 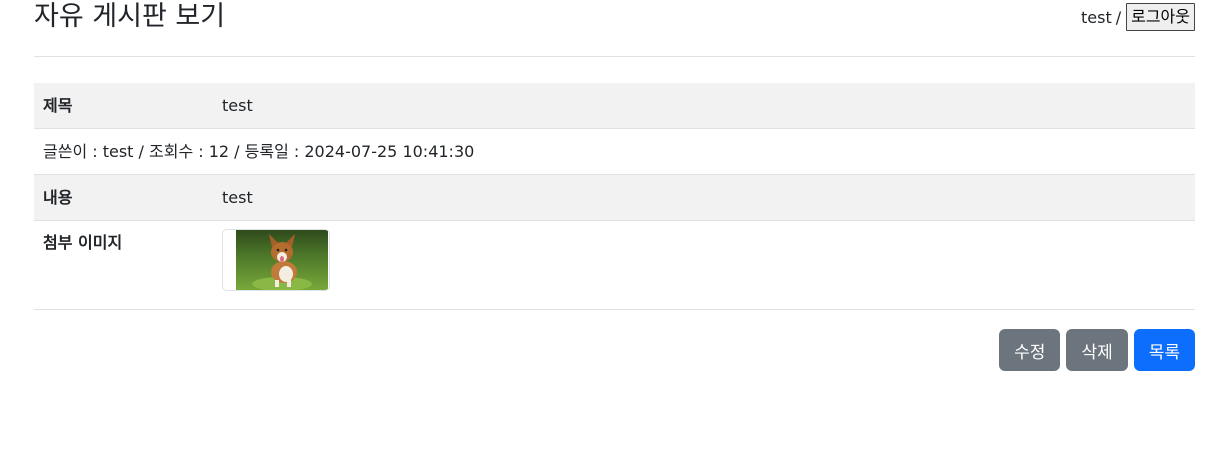 What do you see at coordinates (1160, 17) in the screenshot?
I see `logout-button: 로그아웃` at bounding box center [1160, 17].